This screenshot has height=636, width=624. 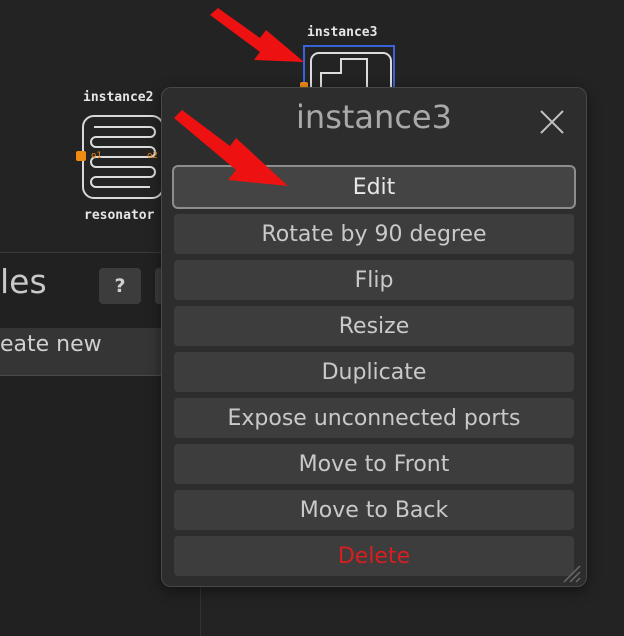 What do you see at coordinates (374, 187) in the screenshot?
I see `edit-button: Edit` at bounding box center [374, 187].